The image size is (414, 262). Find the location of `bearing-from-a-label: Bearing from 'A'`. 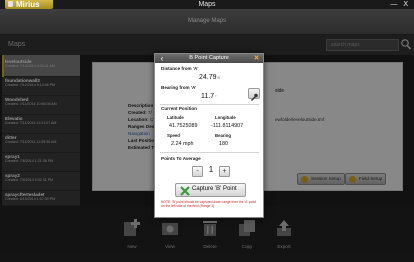

bearing-from-a-label: Bearing from 'A' is located at coordinates (179, 87).